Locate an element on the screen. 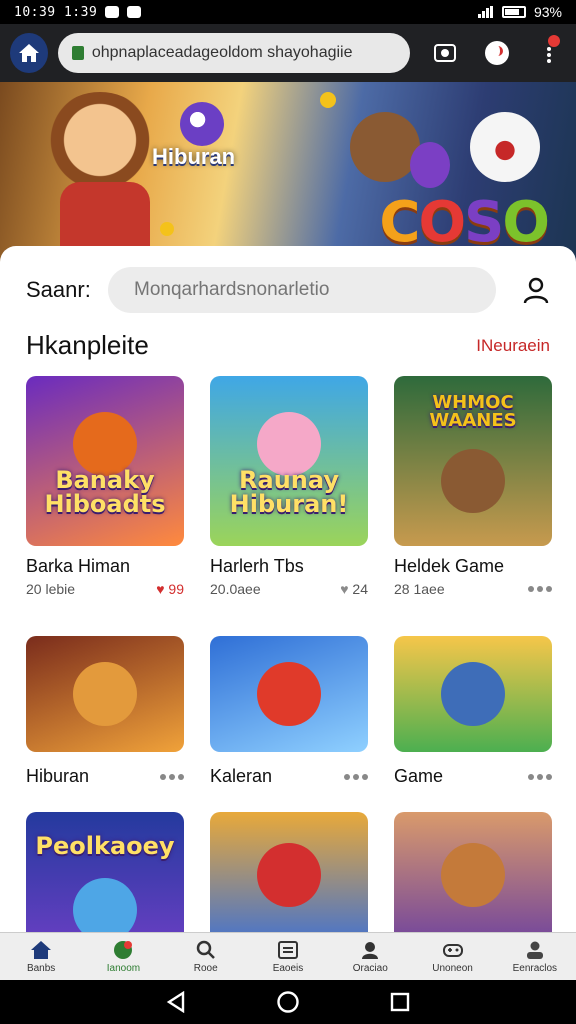  nav-label: Ianoom is located at coordinates (123, 968).